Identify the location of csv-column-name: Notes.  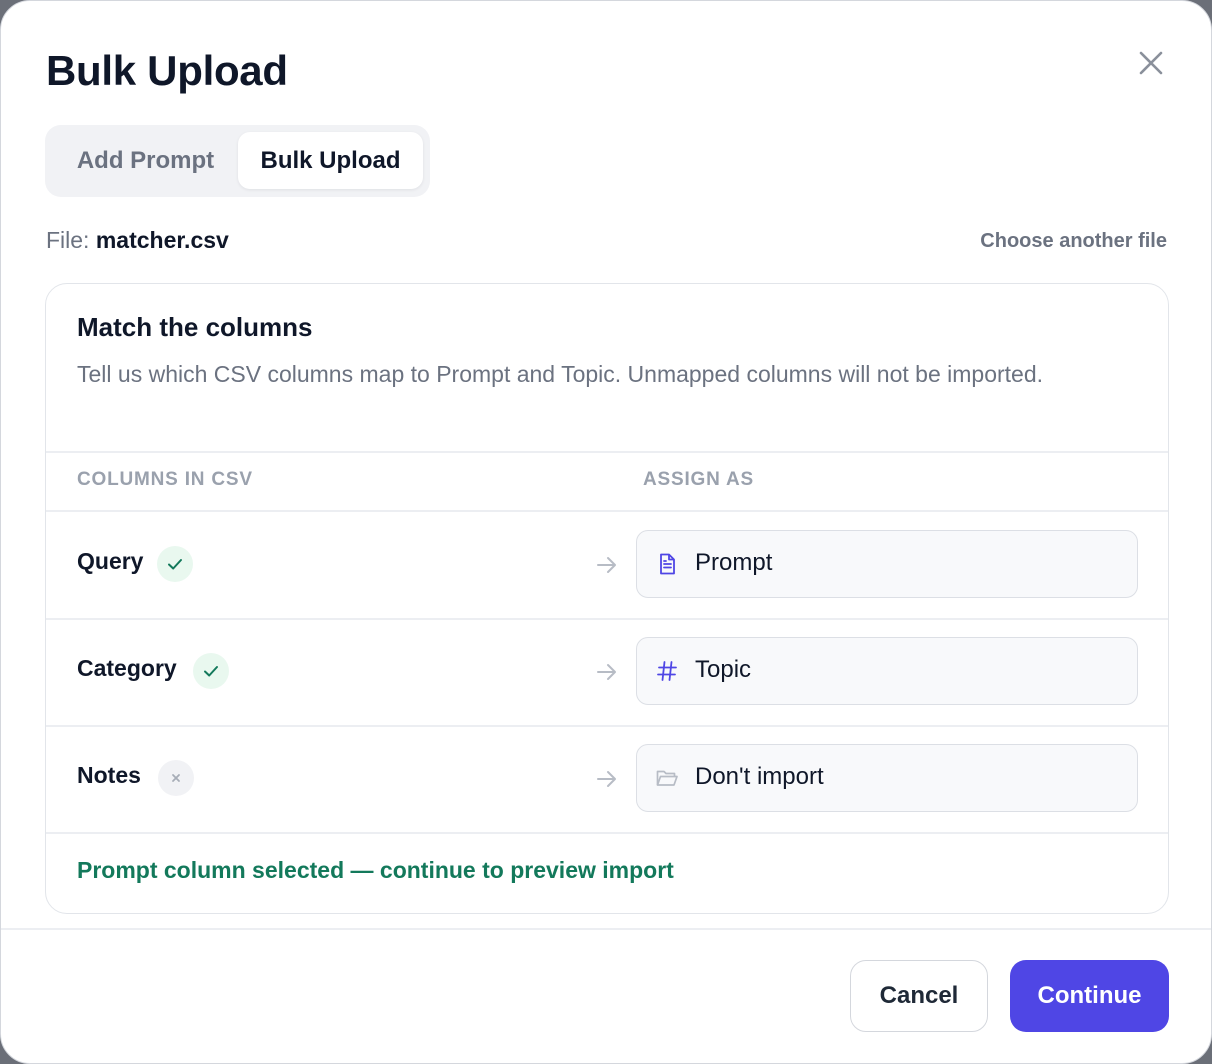
(109, 775).